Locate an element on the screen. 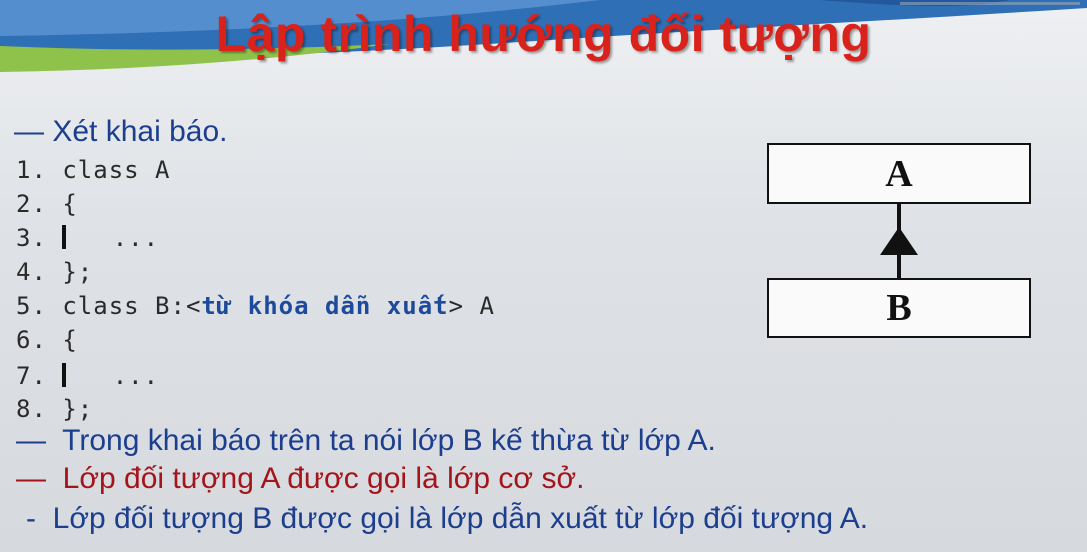 This screenshot has height=552, width=1087. class-box-b: B is located at coordinates (899, 308).